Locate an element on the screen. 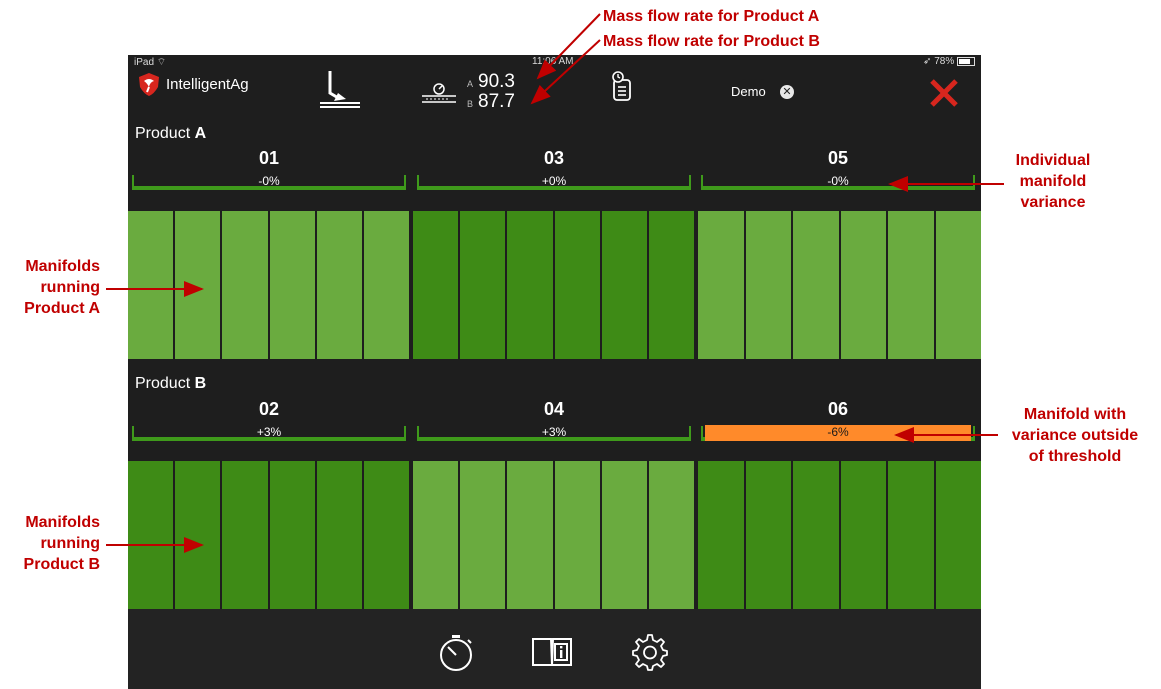  status-time: 11:06 AM is located at coordinates (553, 61).